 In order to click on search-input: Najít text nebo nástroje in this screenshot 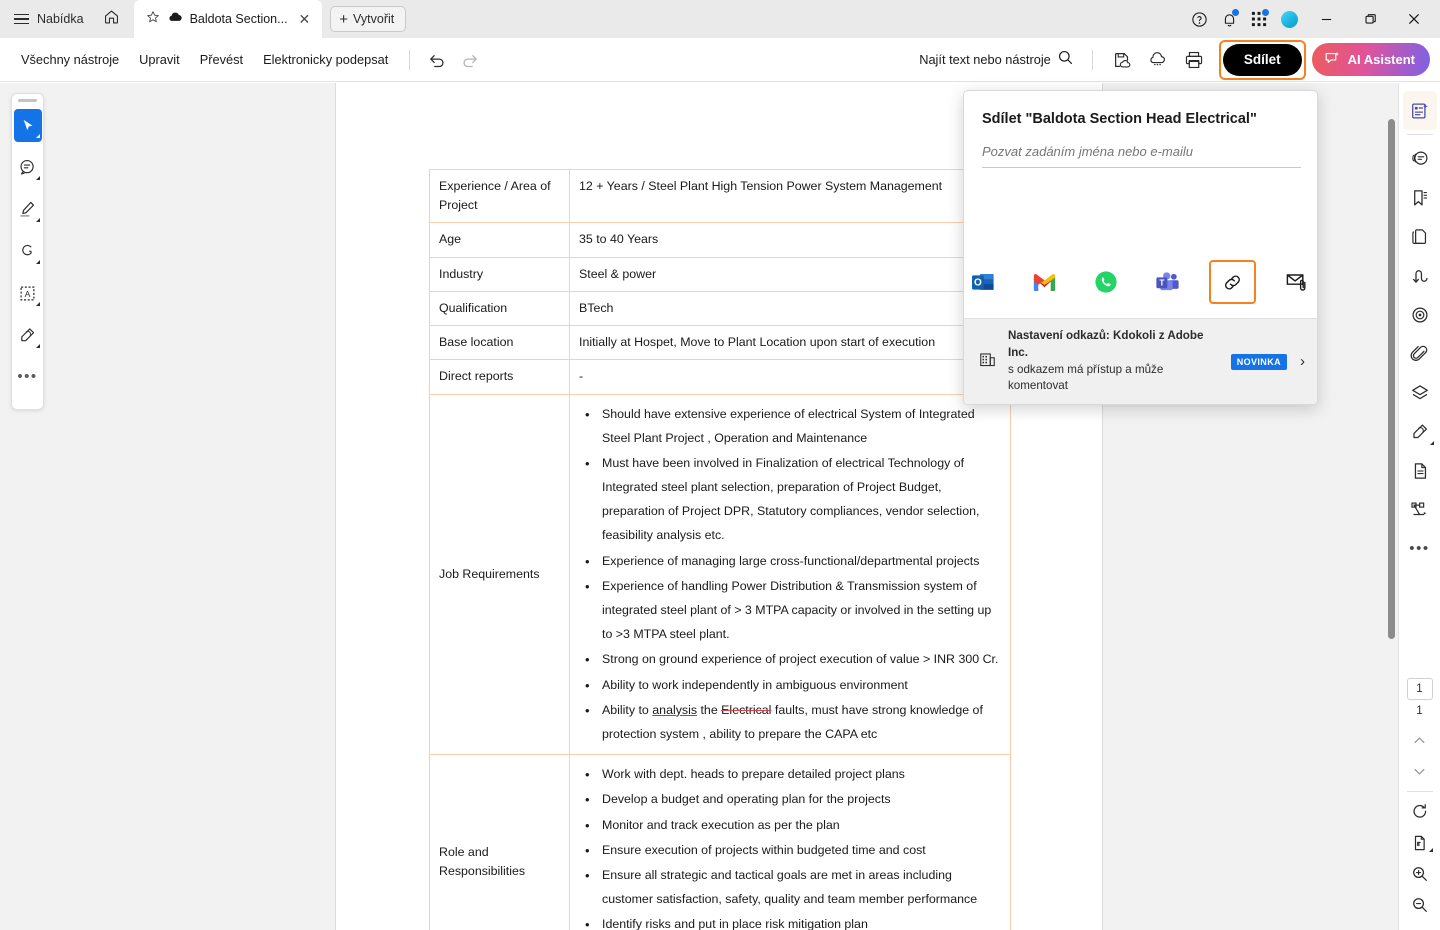, I will do `click(996, 60)`.